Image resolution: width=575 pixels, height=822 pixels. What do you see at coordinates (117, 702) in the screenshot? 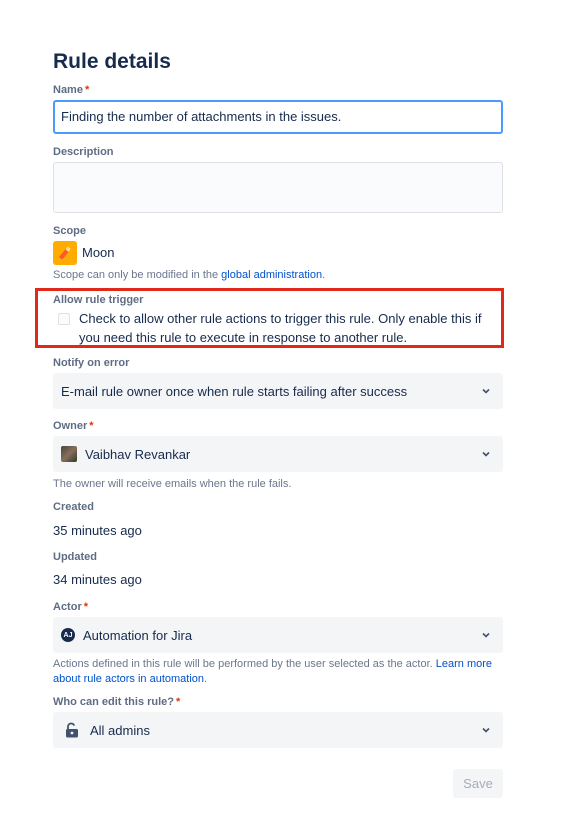
I see `editors-label: Who can edit this rule? *` at bounding box center [117, 702].